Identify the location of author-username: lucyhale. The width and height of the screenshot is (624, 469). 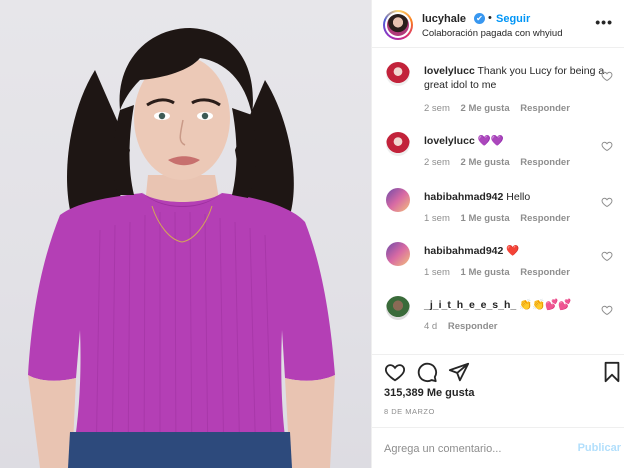
(444, 19).